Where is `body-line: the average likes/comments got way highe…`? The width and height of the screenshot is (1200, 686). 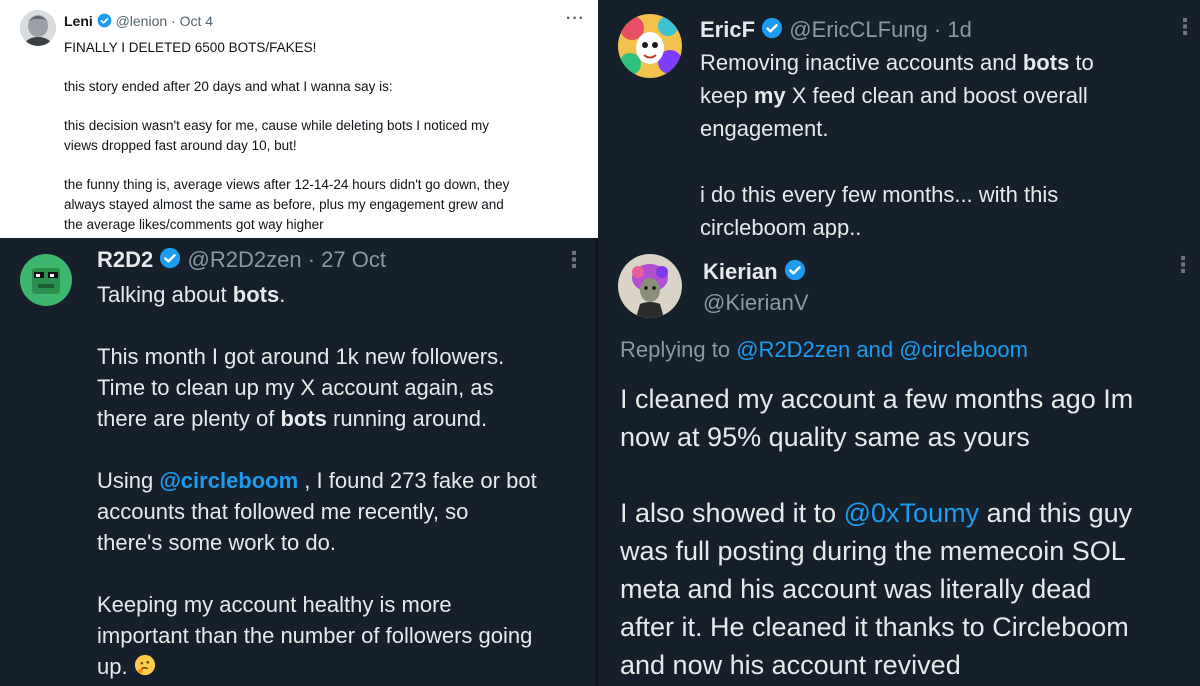
body-line: the average likes/comments got way highe… is located at coordinates (194, 224).